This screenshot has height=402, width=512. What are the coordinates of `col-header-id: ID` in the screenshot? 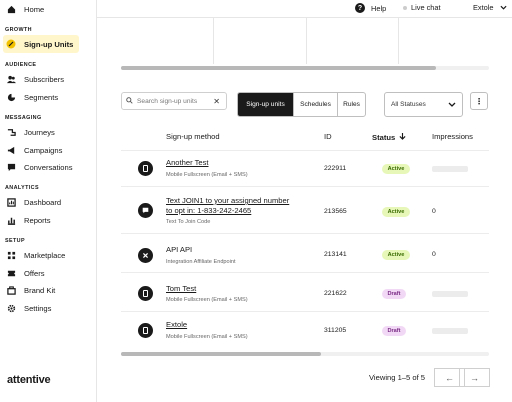 It's located at (328, 136).